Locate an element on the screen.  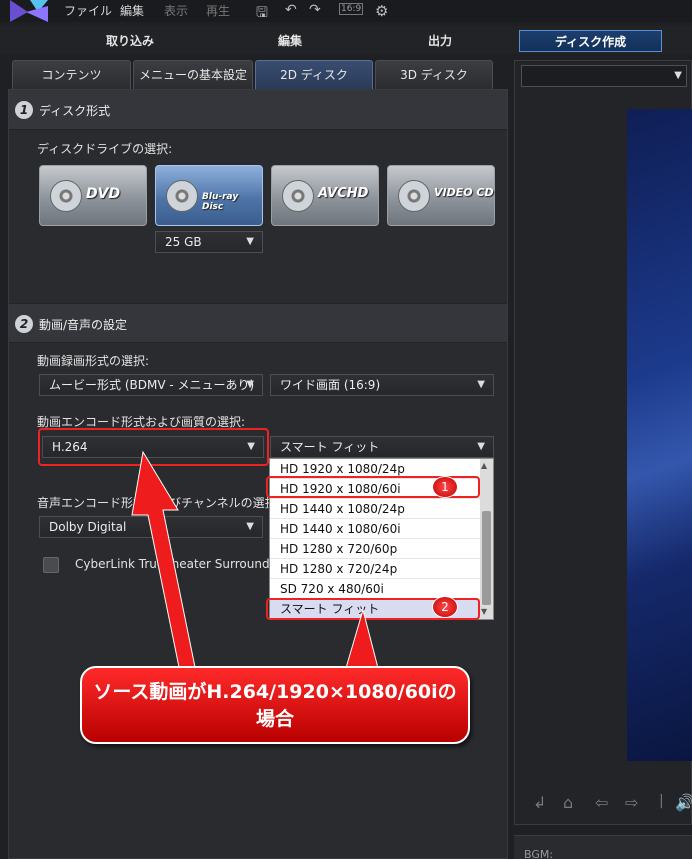
tab-edit: 編集 is located at coordinates (290, 41).